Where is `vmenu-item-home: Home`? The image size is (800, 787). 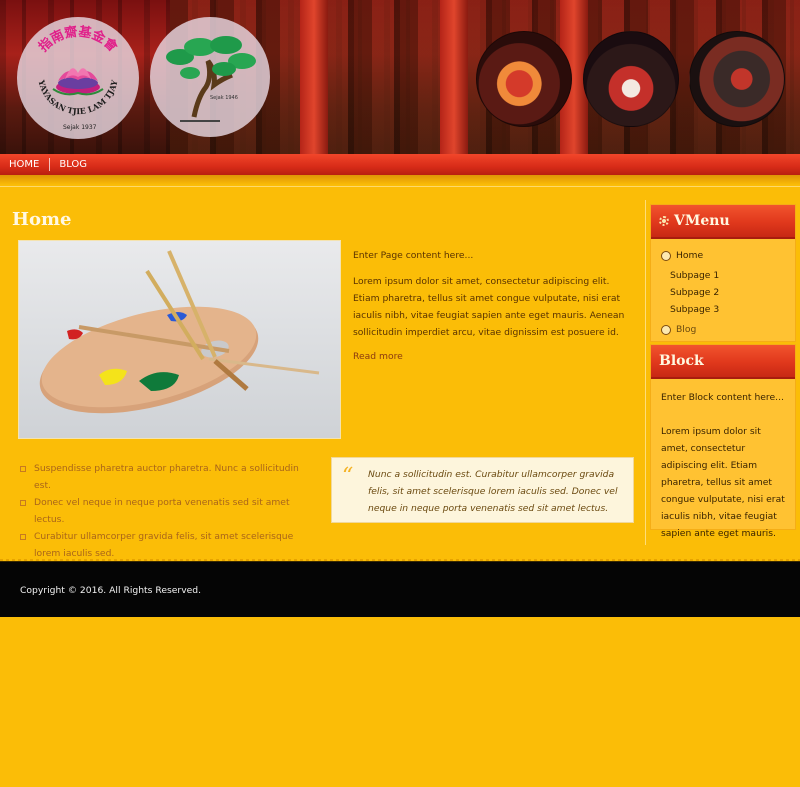
vmenu-item-home: Home is located at coordinates (728, 255).